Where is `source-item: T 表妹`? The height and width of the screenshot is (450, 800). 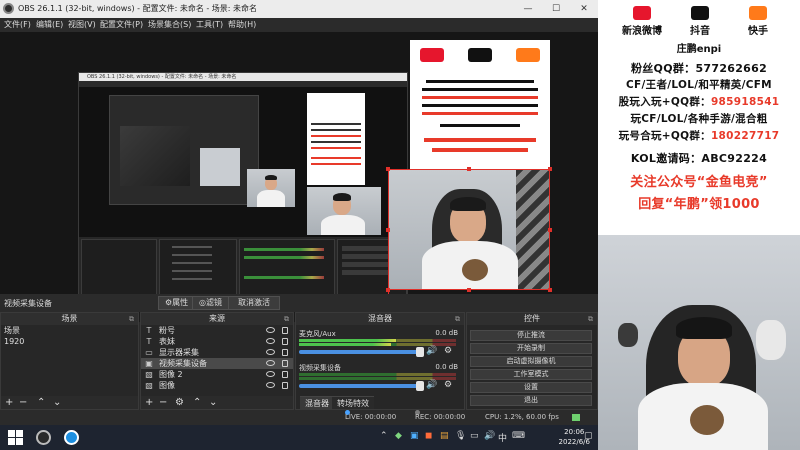 source-item: T 表妹 is located at coordinates (217, 341).